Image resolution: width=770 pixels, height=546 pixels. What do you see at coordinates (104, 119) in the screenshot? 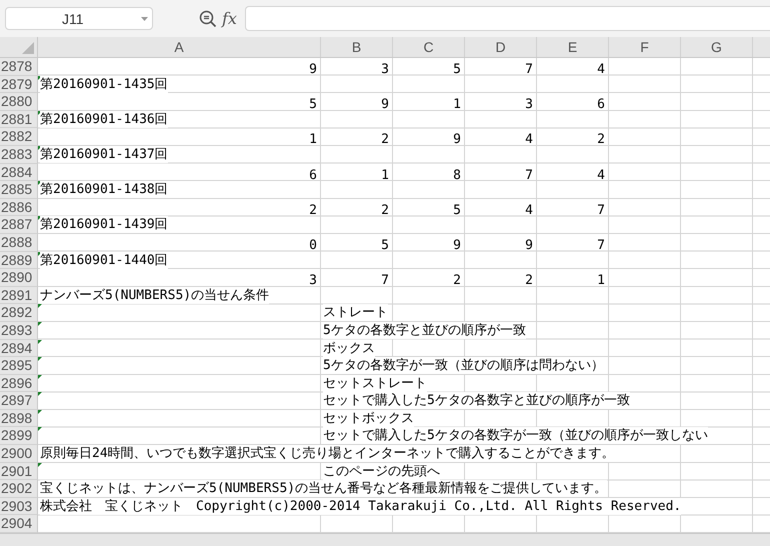
I see `table-cell: 第20160901-1436回` at bounding box center [104, 119].